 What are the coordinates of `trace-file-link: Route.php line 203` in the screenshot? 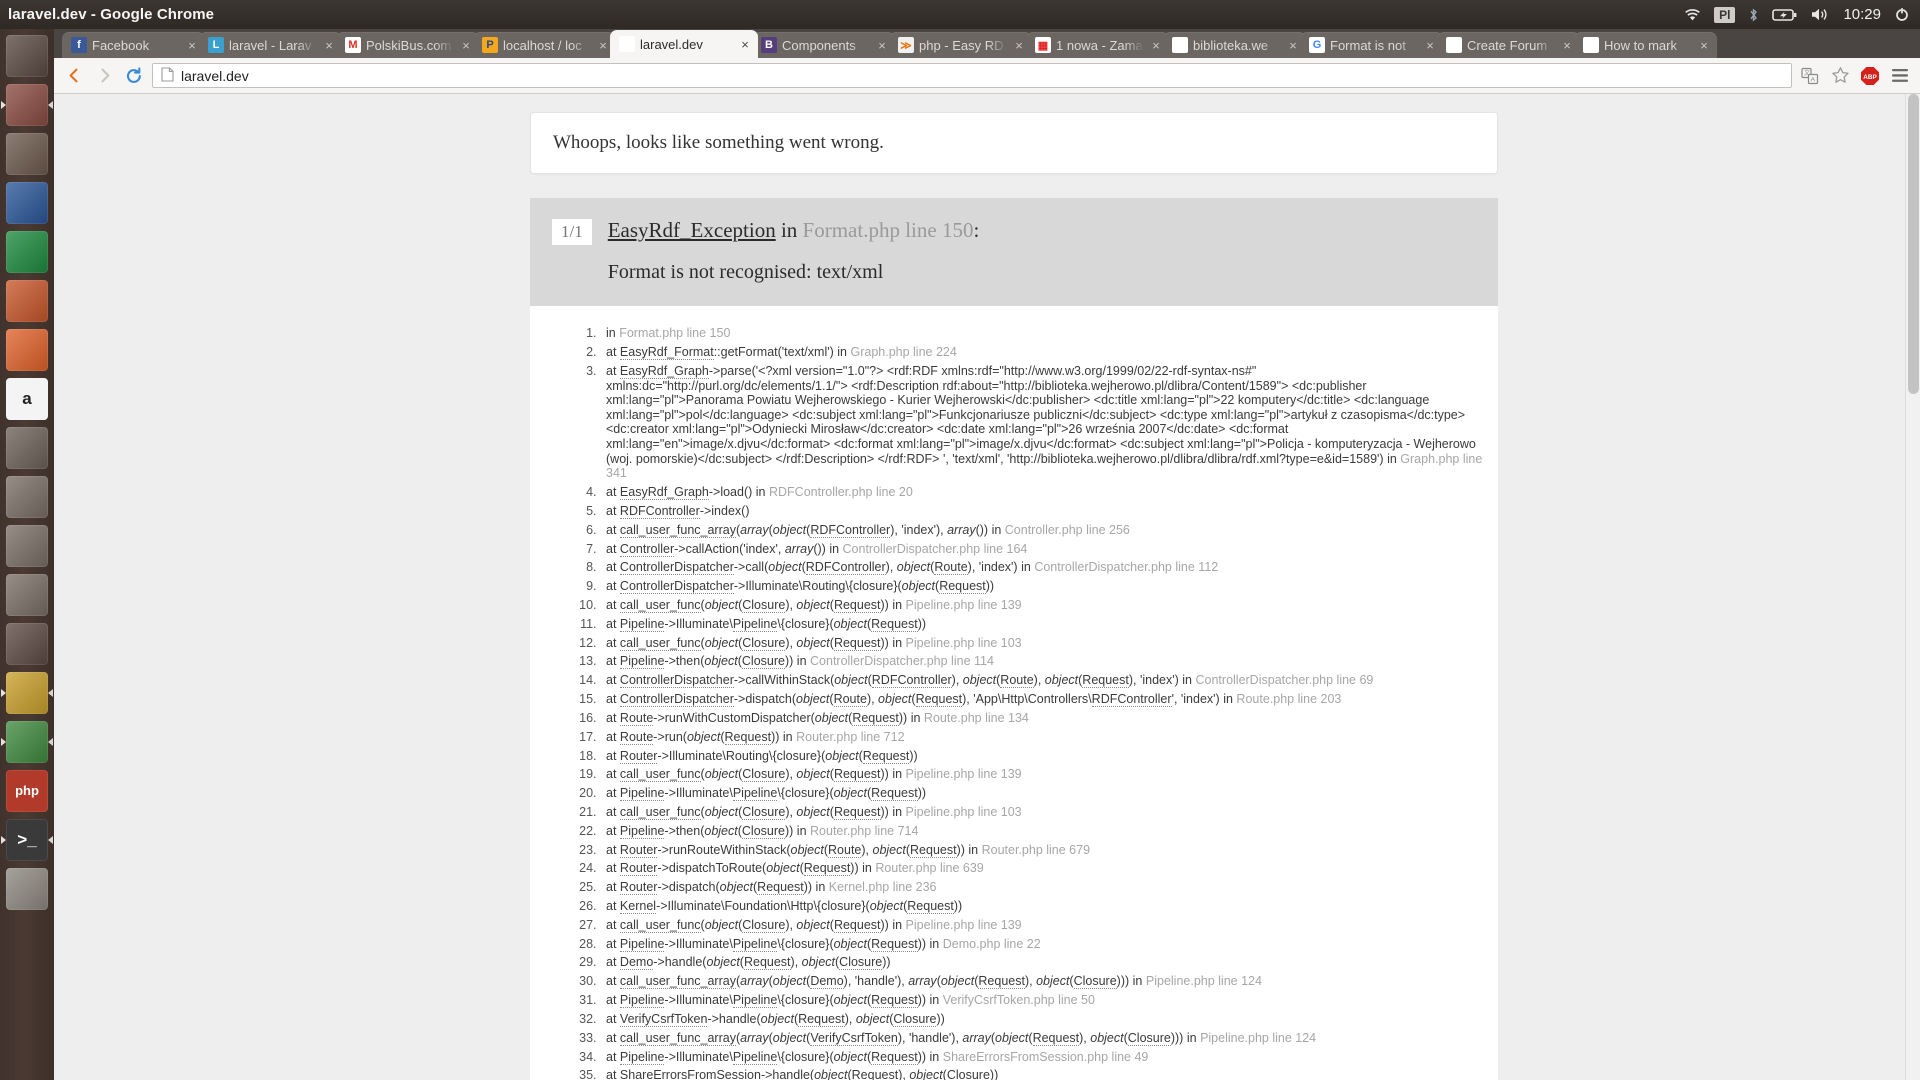 It's located at (1288, 699).